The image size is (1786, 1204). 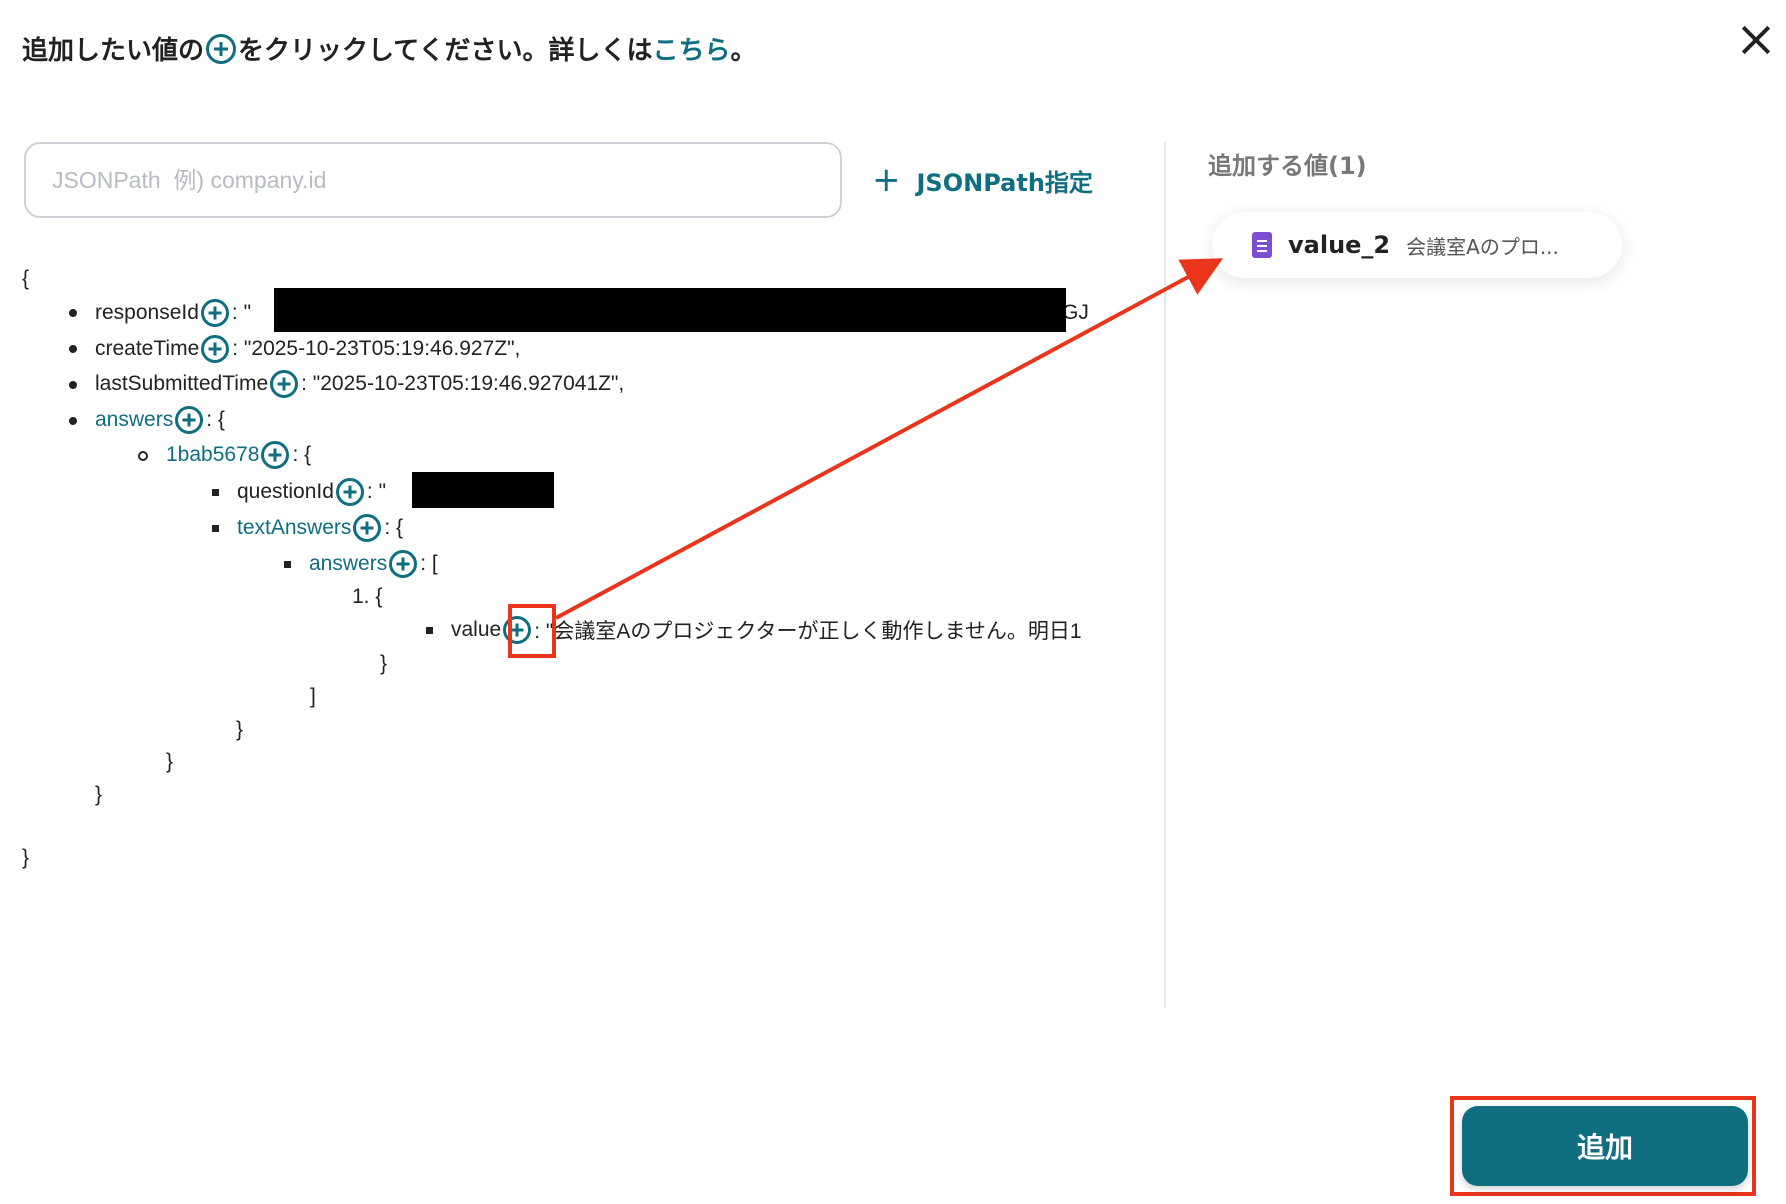 I want to click on tree-line-inner-answers: answers : [, so click(x=373, y=564).